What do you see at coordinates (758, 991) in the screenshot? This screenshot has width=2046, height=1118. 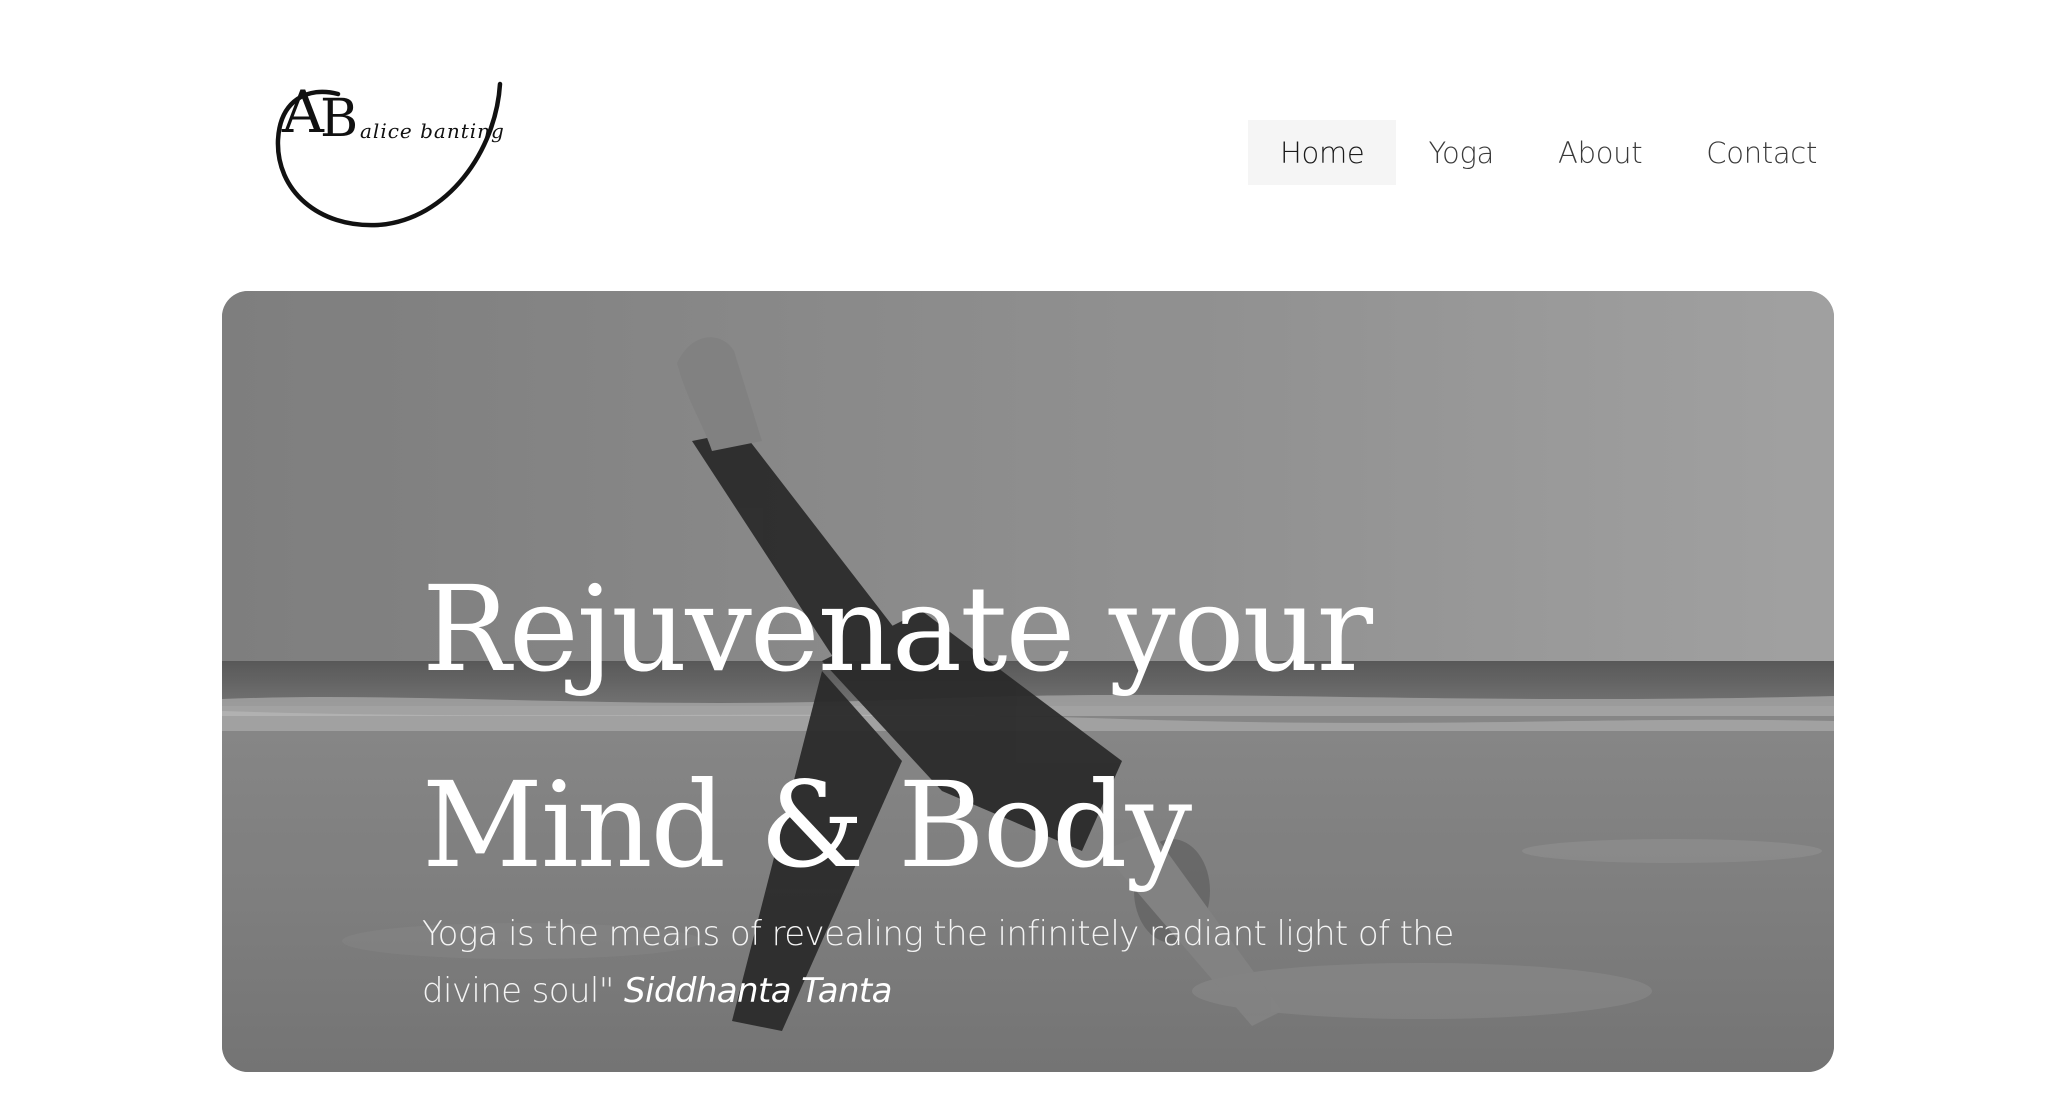 I see `hero-quote-author: Siddhanta Tanta` at bounding box center [758, 991].